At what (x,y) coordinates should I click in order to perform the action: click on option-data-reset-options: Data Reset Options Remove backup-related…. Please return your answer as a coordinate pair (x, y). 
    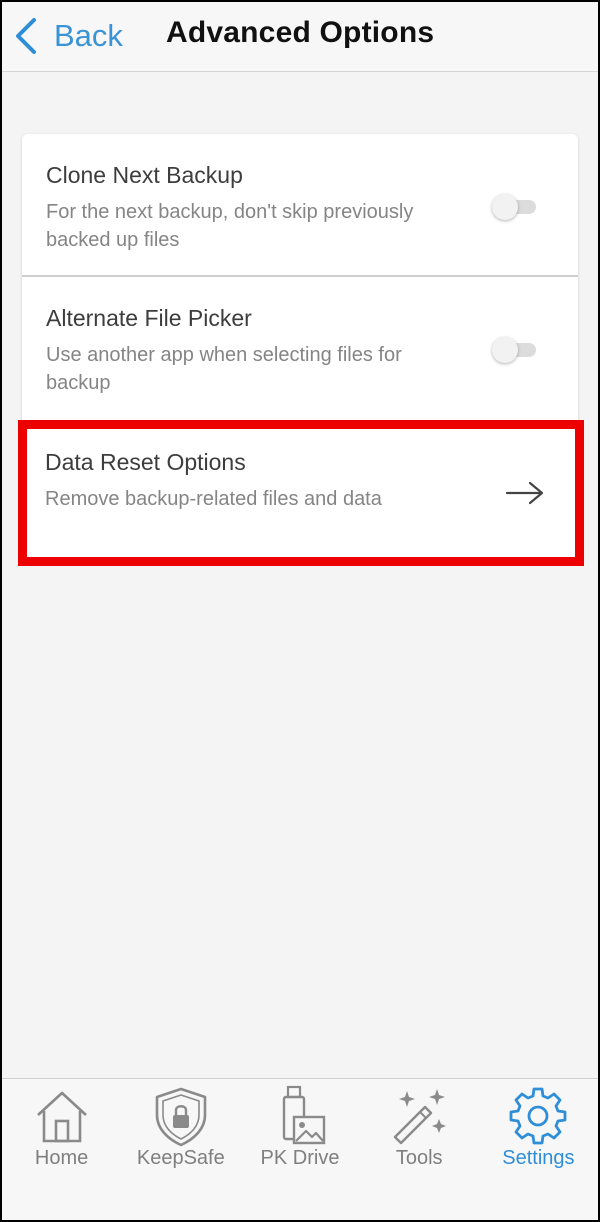
    Looking at the image, I should click on (301, 493).